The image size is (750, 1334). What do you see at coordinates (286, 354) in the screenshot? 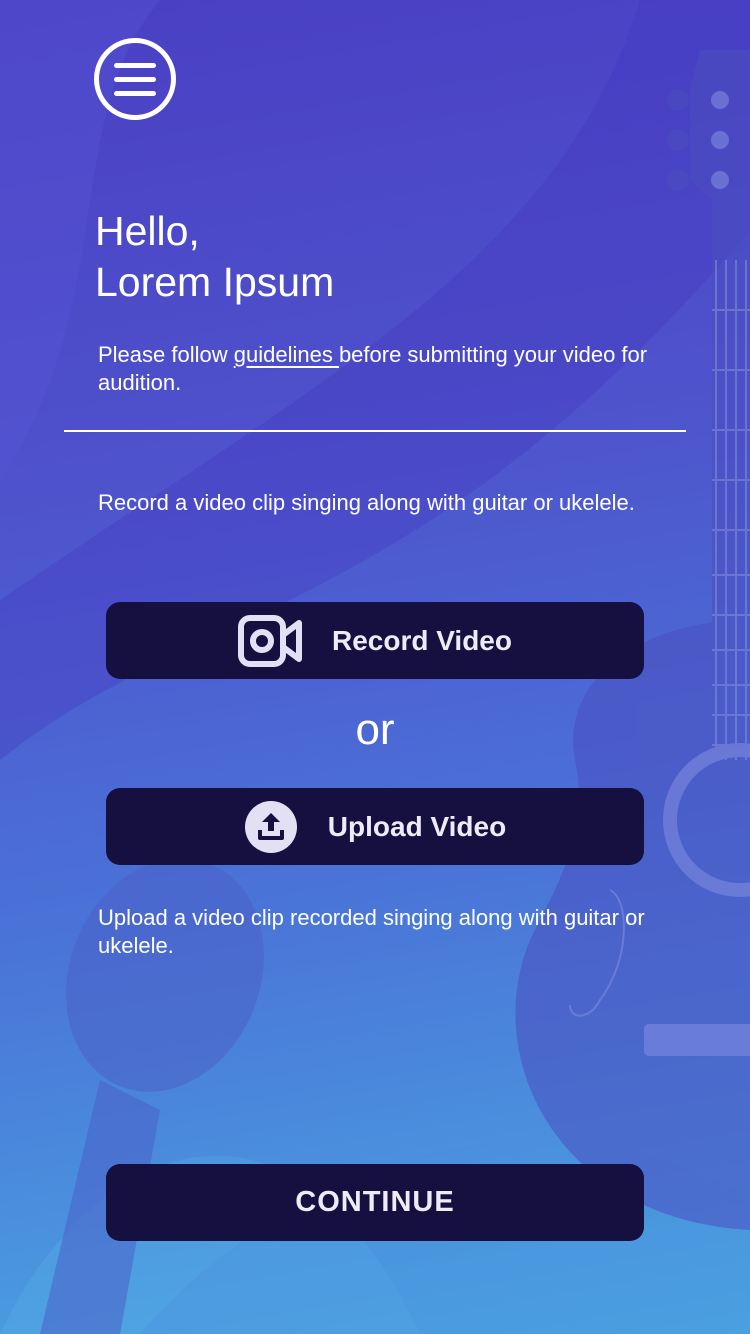
I see `guidelines-link: guidelines` at bounding box center [286, 354].